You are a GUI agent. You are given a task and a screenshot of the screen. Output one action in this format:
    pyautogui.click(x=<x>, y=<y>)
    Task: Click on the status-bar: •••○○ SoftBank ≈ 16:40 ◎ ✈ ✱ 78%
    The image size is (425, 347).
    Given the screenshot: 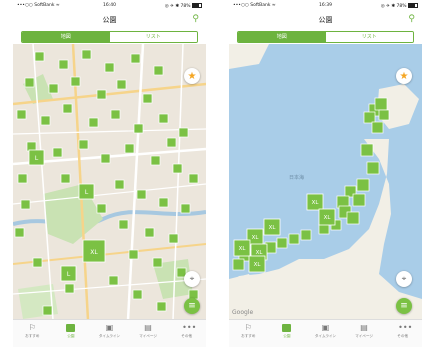 What is the action you would take?
    pyautogui.click(x=109, y=5)
    